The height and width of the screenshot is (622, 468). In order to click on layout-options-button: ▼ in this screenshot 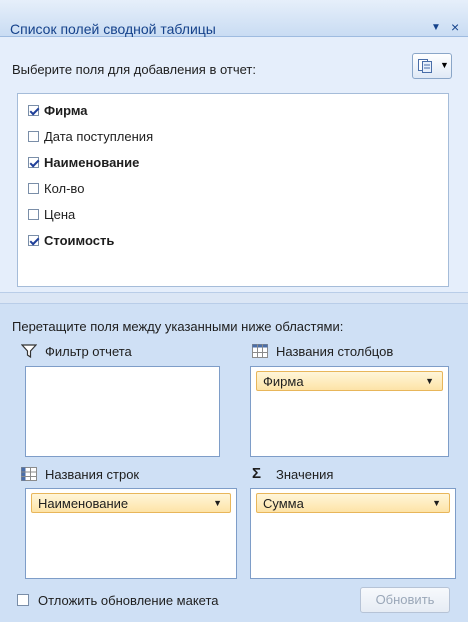, I will do `click(432, 66)`.